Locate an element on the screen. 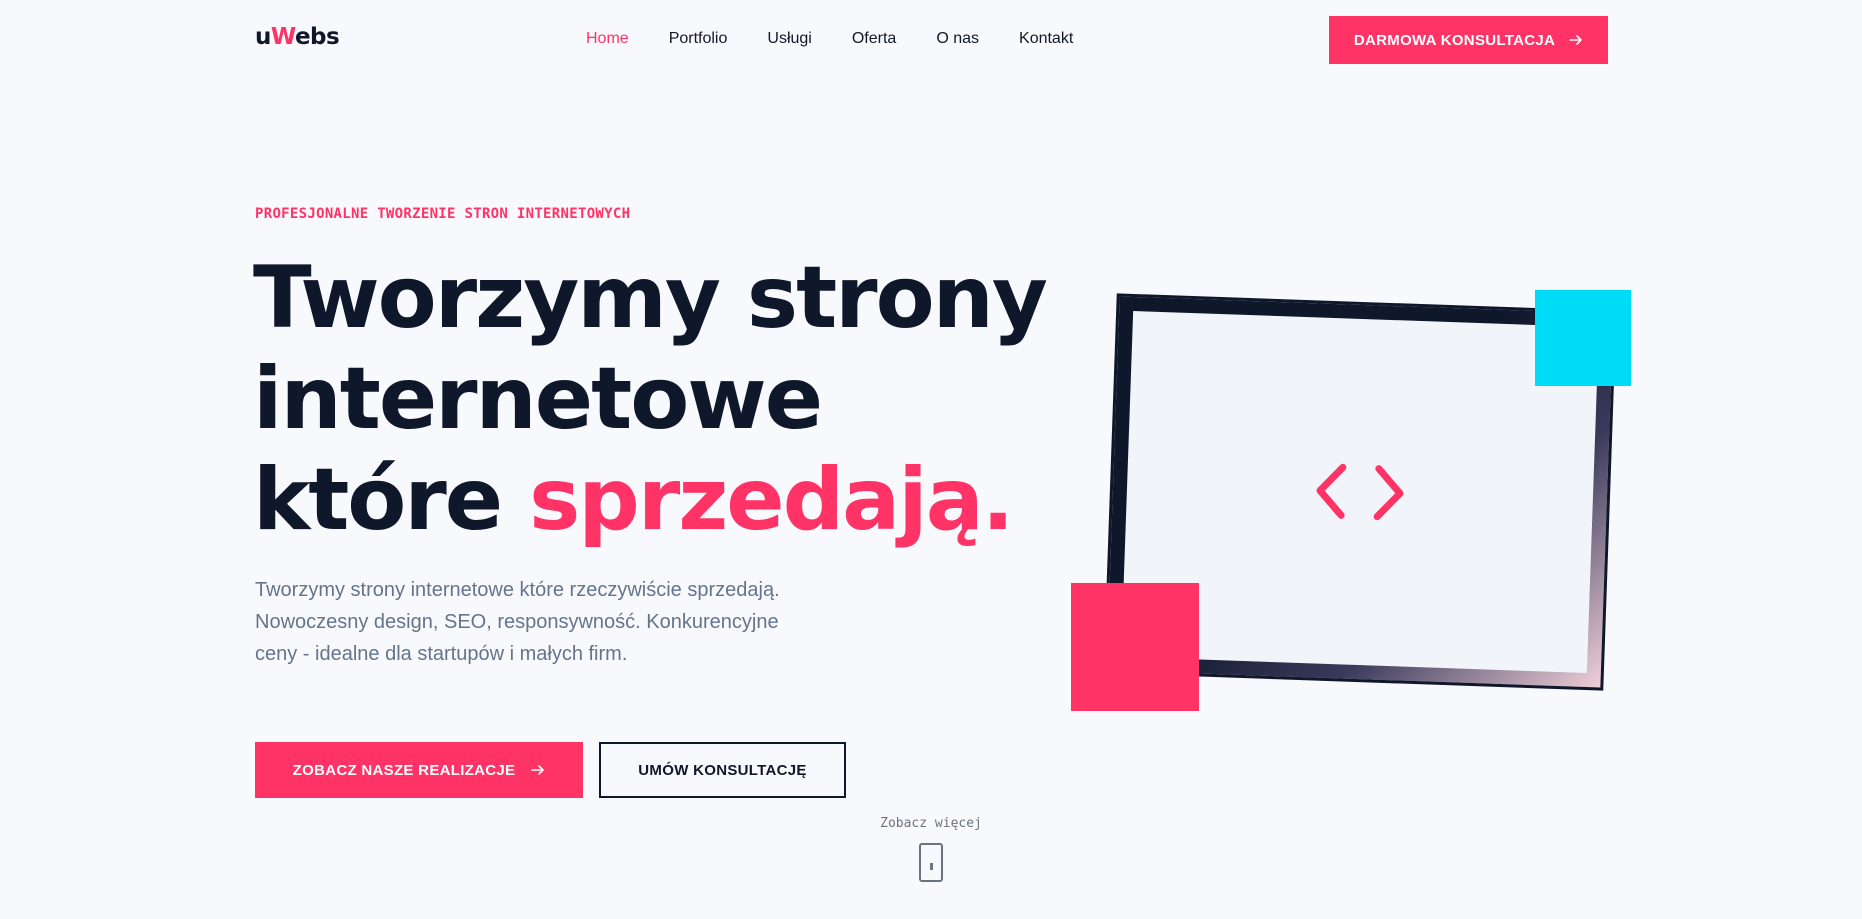 The height and width of the screenshot is (919, 1862). code-brackets-icon is located at coordinates (1360, 492).